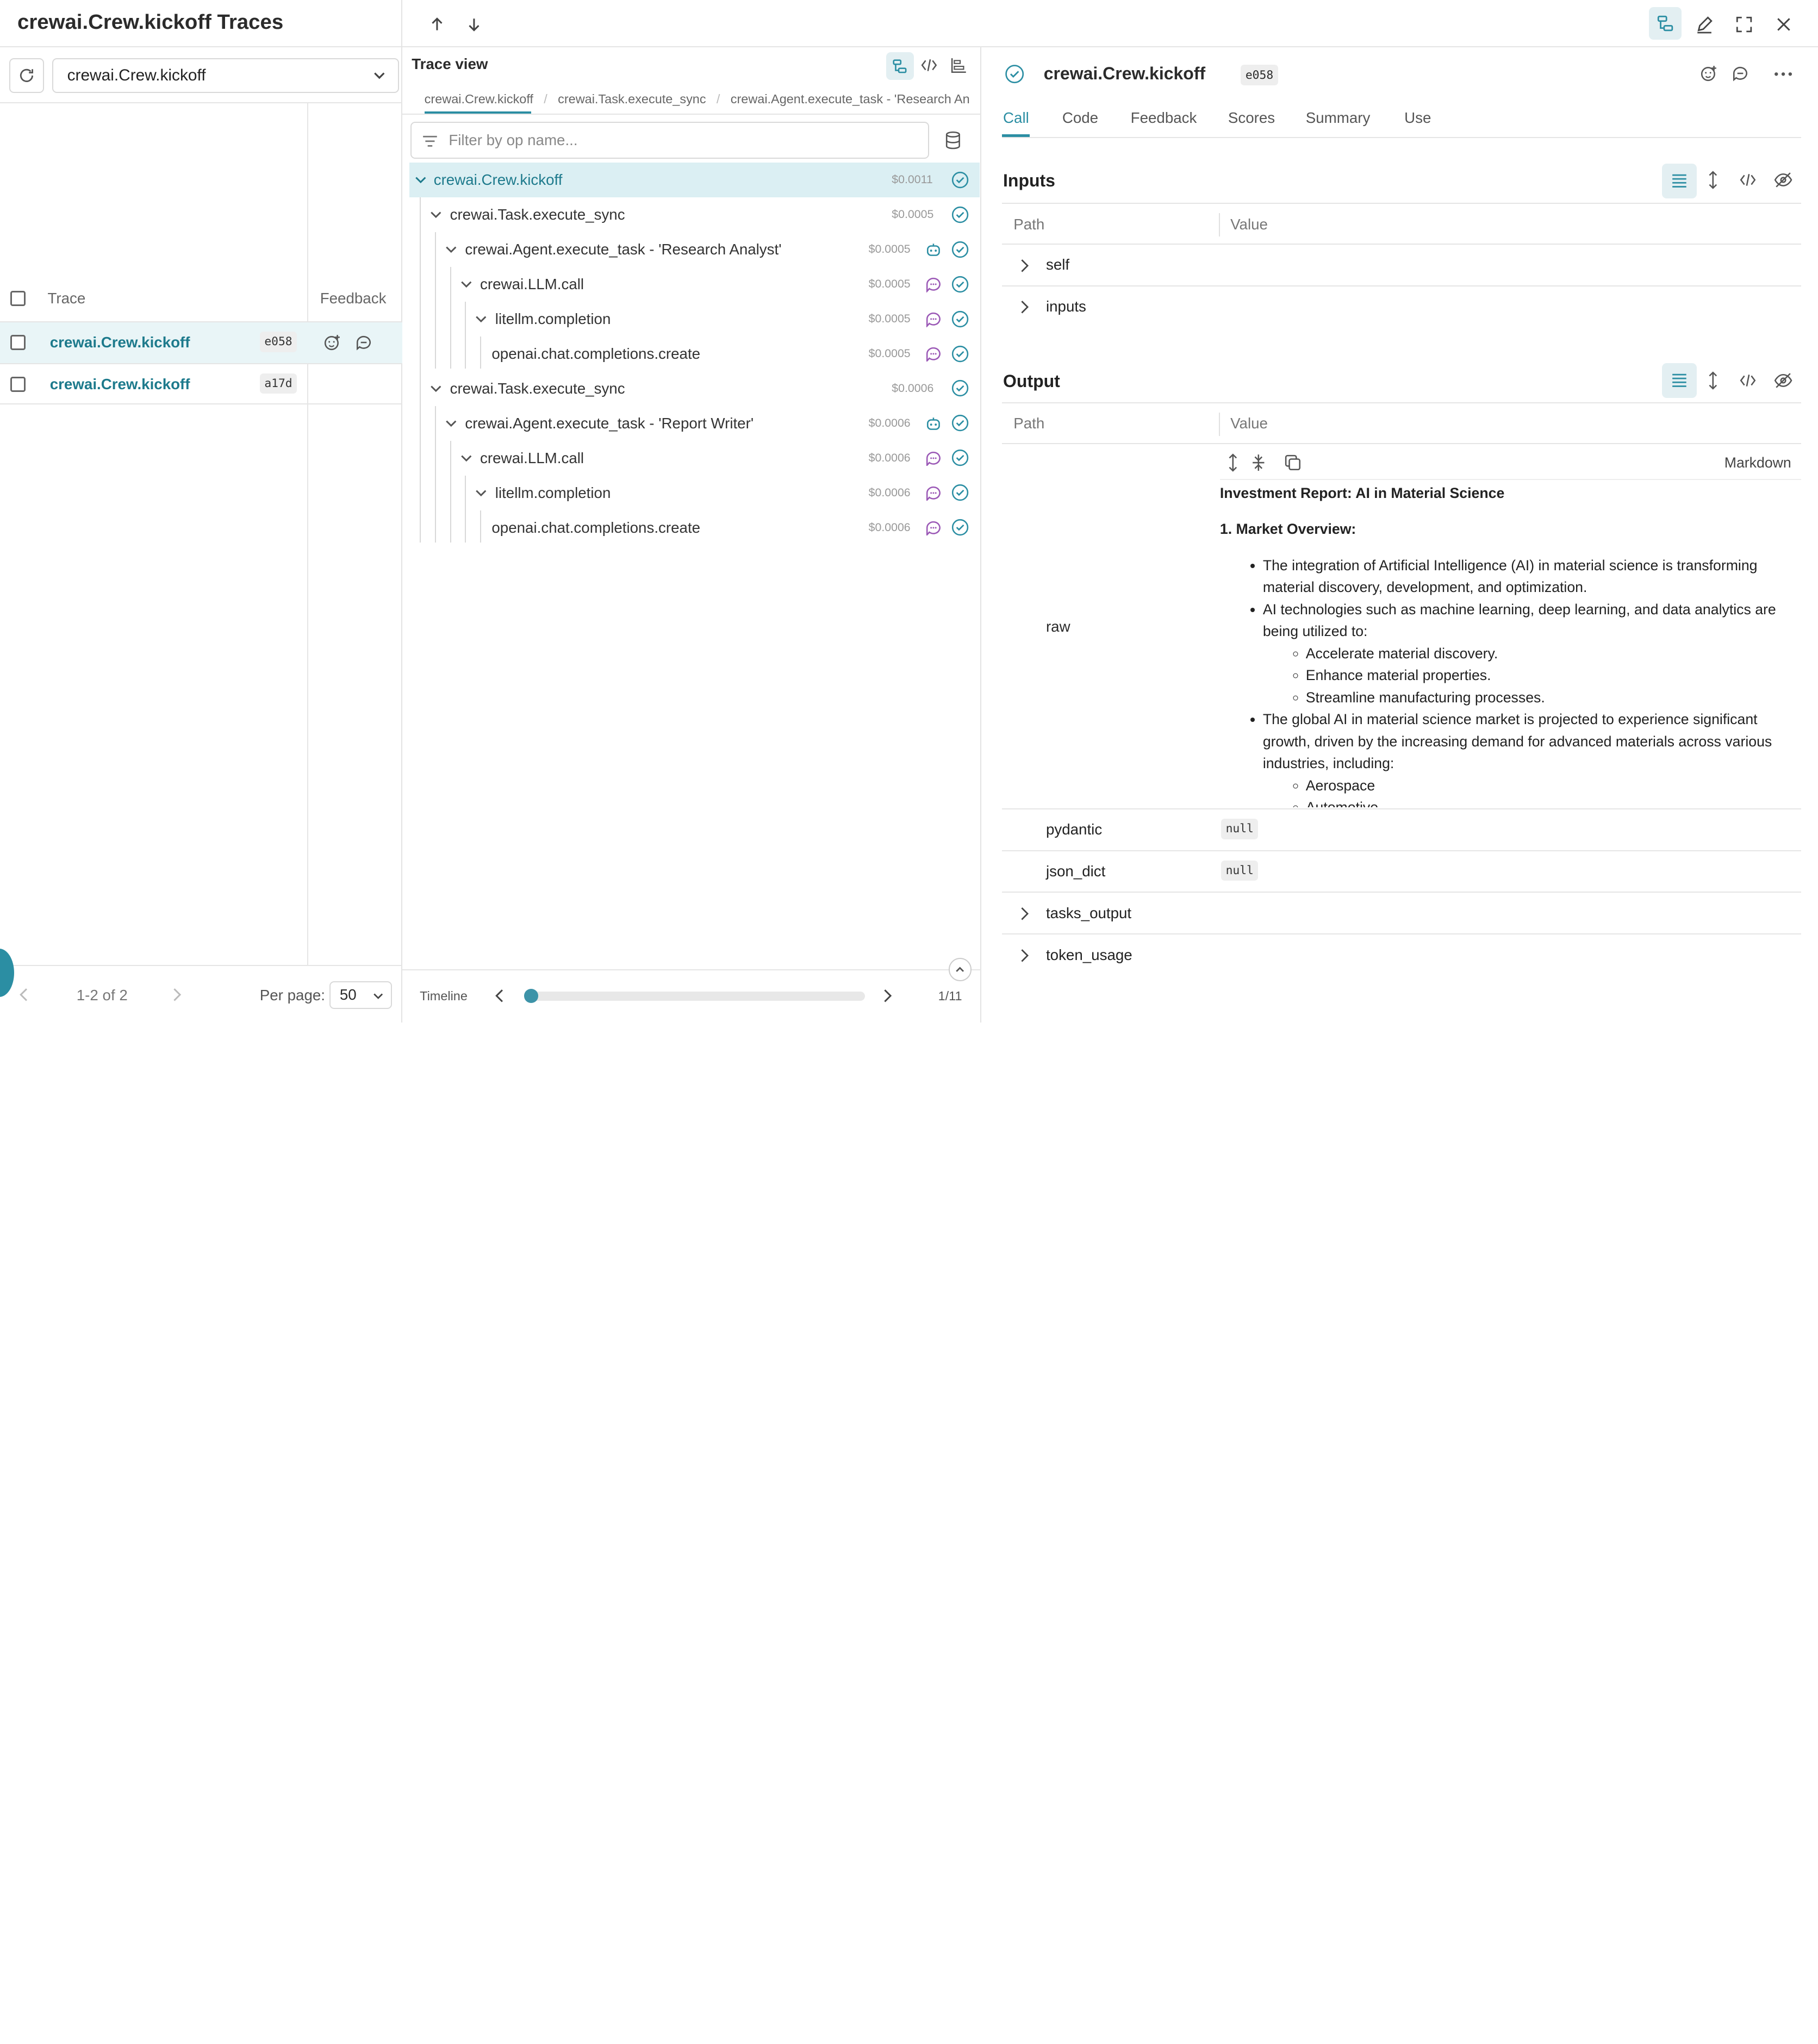 The width and height of the screenshot is (1818, 2044). I want to click on more-options-icon, so click(1783, 74).